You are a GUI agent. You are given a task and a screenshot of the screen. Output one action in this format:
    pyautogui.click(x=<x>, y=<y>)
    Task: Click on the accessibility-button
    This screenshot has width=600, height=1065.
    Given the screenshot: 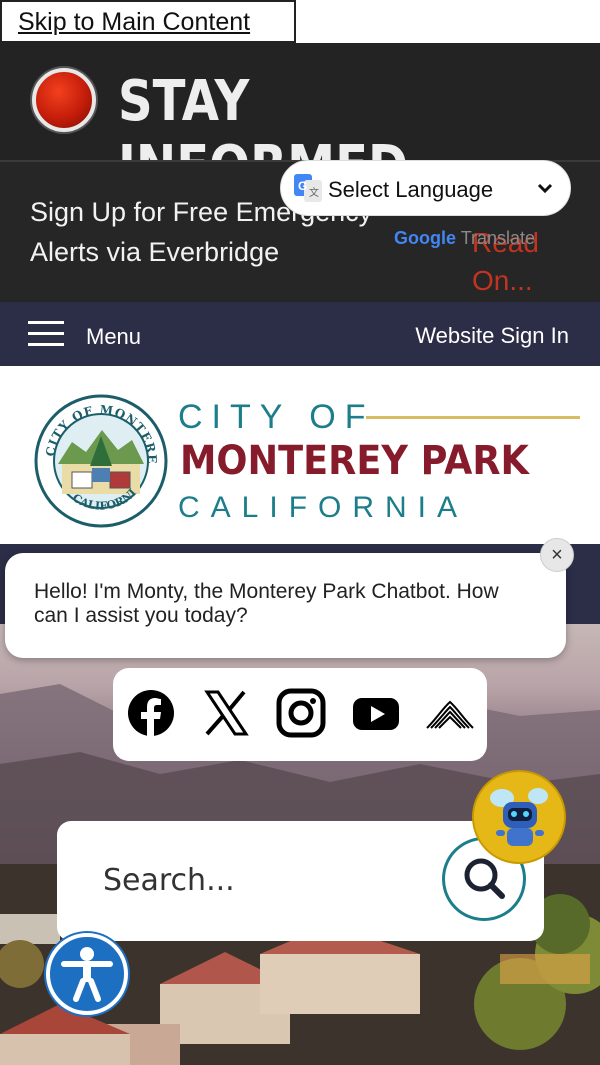 What is the action you would take?
    pyautogui.click(x=87, y=974)
    